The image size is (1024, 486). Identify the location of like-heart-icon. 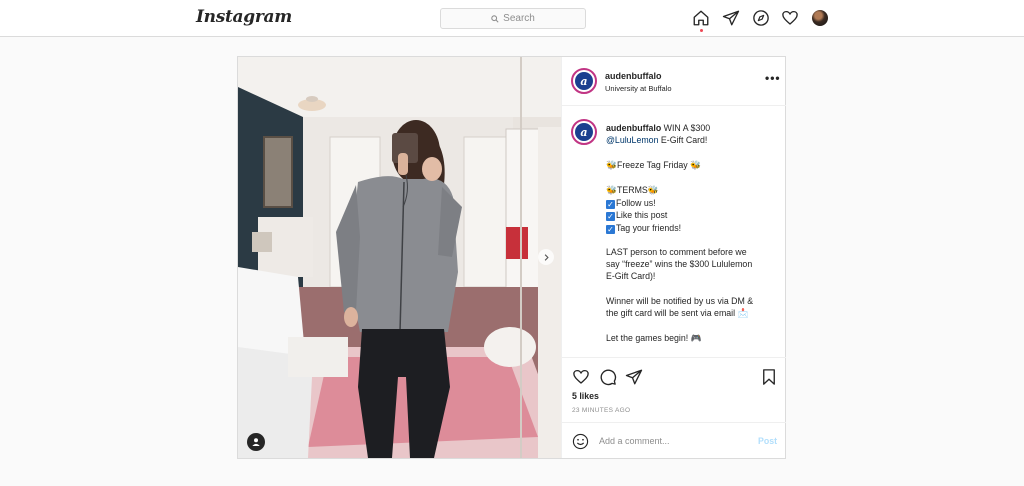
(581, 377).